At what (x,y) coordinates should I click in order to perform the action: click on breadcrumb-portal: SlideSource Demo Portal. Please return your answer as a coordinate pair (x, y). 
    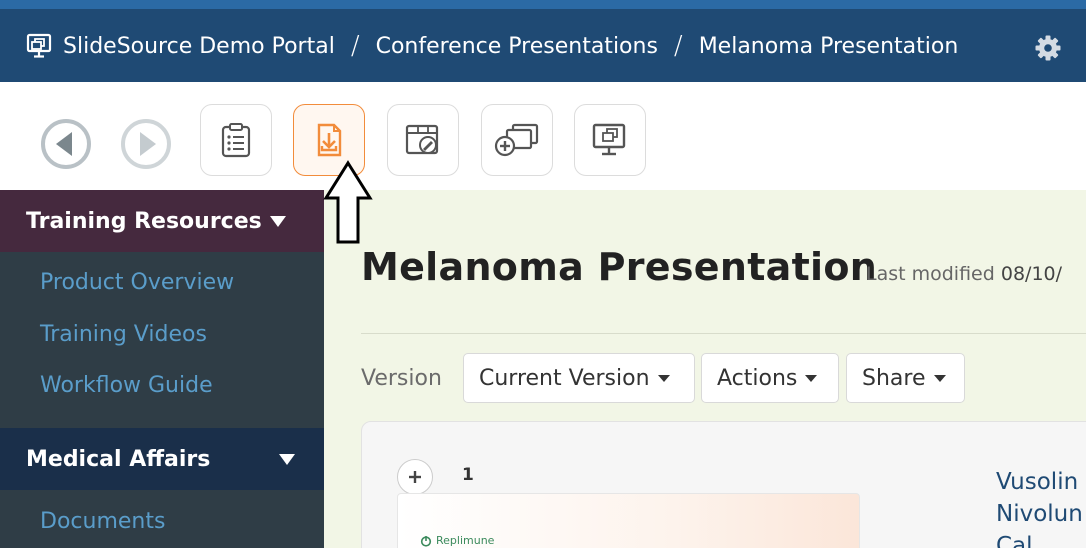
    Looking at the image, I should click on (199, 46).